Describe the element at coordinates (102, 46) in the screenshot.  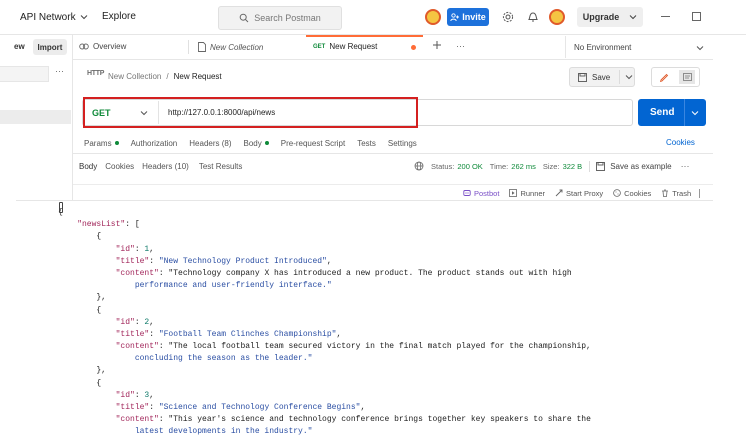
I see `tab-overview: Overview` at that location.